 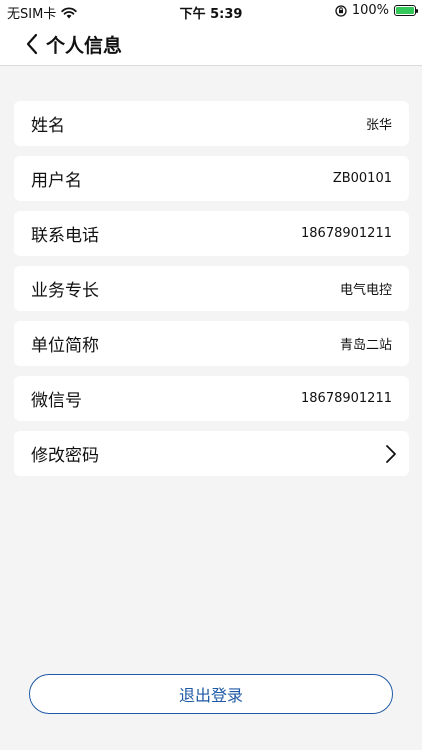 What do you see at coordinates (391, 453) in the screenshot?
I see `chevron-right-icon` at bounding box center [391, 453].